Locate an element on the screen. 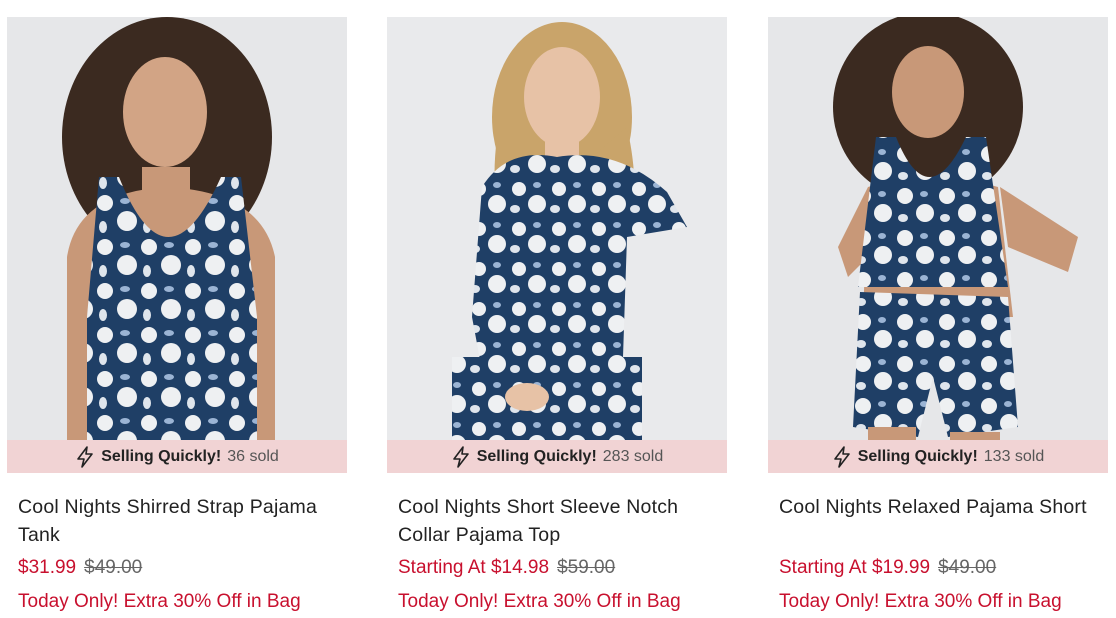 Image resolution: width=1116 pixels, height=618 pixels. sold-count: 133 sold is located at coordinates (1014, 456).